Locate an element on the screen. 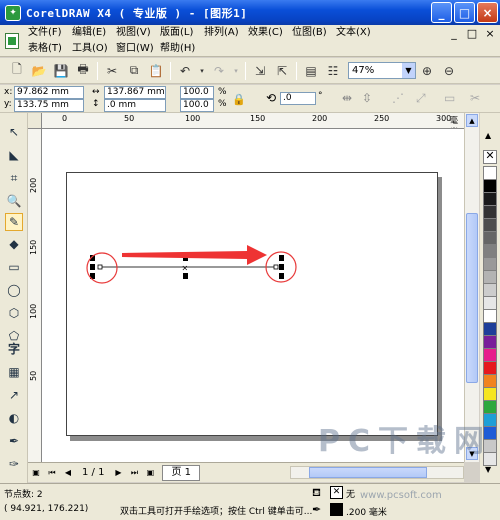 This screenshot has width=500, height=520. menu-window: 窗口(W) is located at coordinates (138, 49).